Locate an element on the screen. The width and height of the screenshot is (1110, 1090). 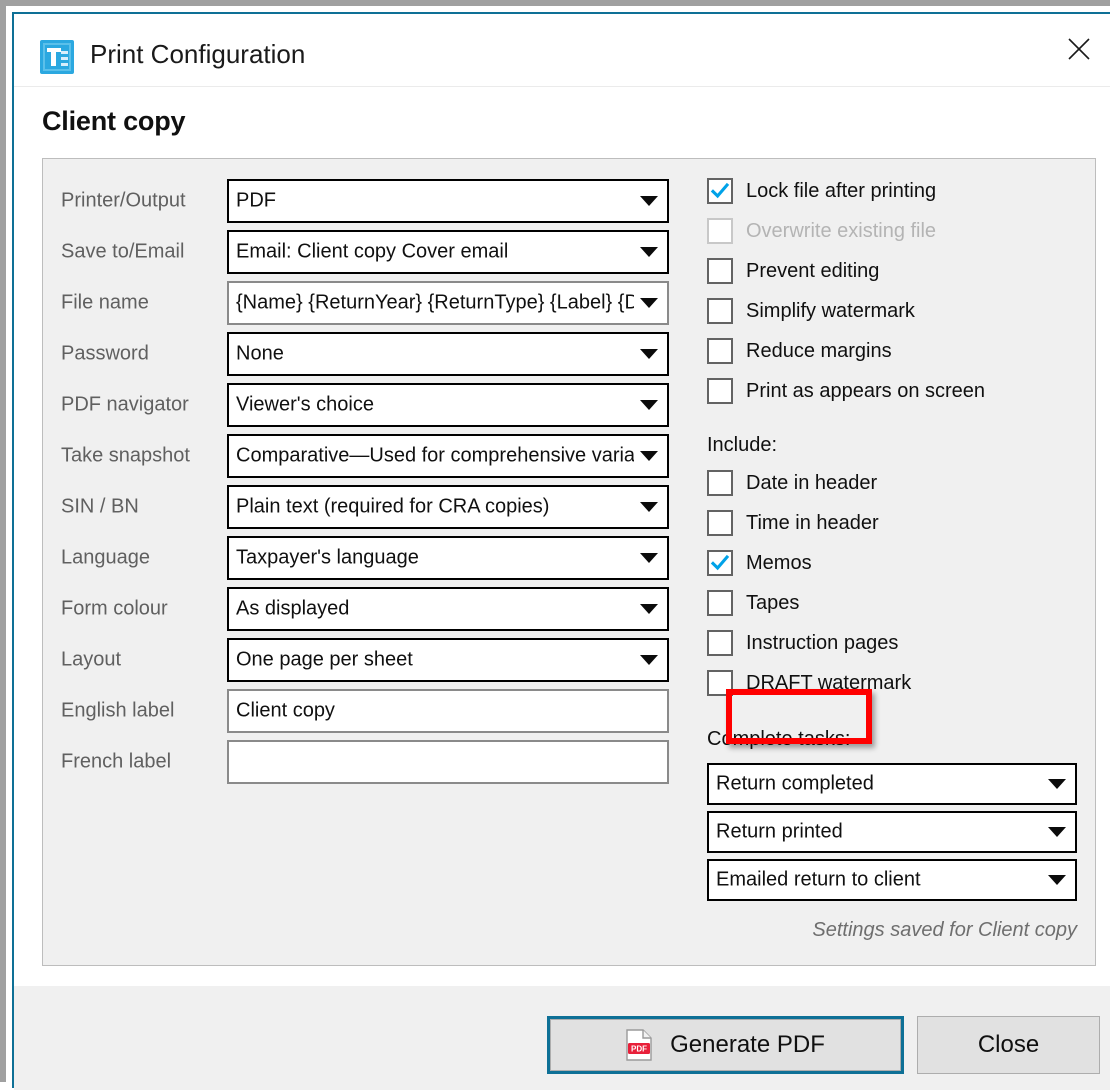
file-option-item: Lock file after printing is located at coordinates (894, 191).